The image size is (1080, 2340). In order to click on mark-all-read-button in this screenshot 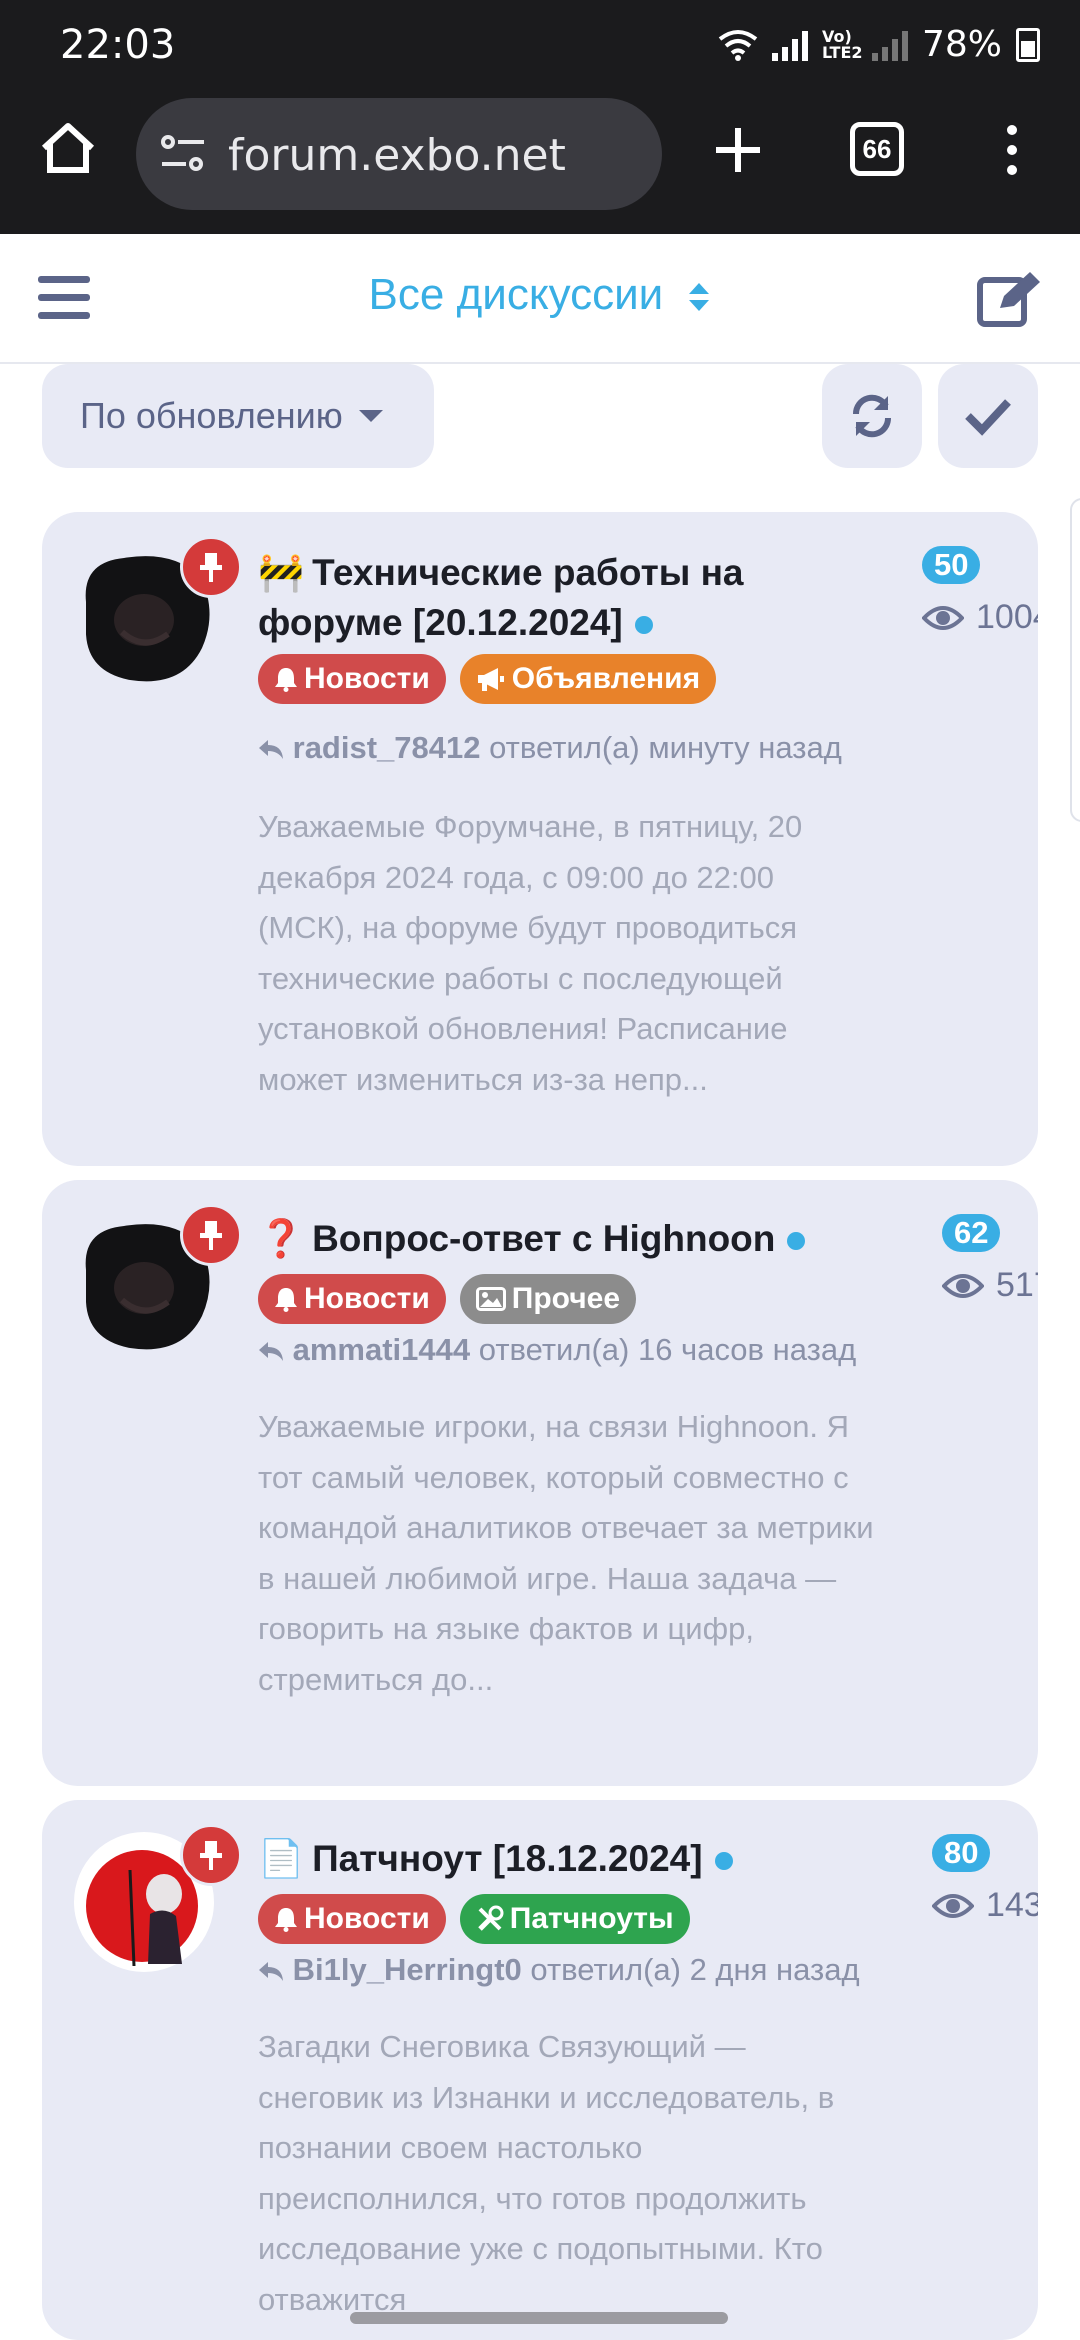, I will do `click(988, 416)`.